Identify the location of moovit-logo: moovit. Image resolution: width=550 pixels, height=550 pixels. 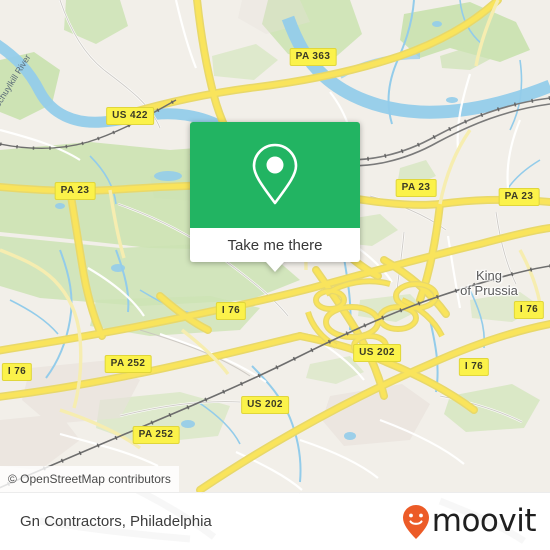
(469, 521).